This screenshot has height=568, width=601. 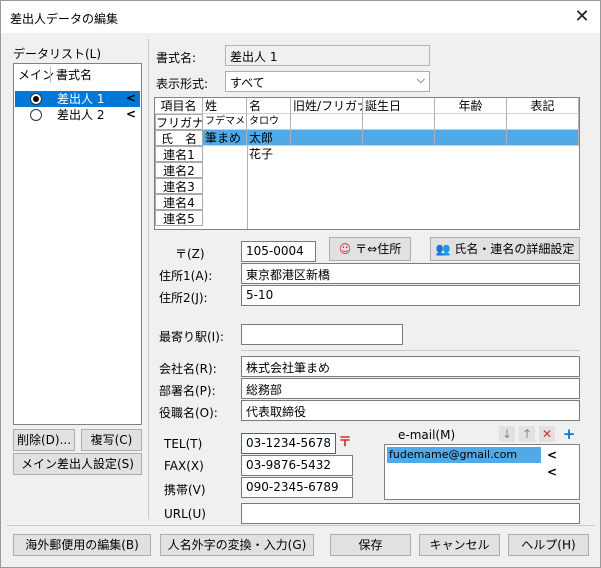 I want to click on header-divider, so click(x=50, y=75).